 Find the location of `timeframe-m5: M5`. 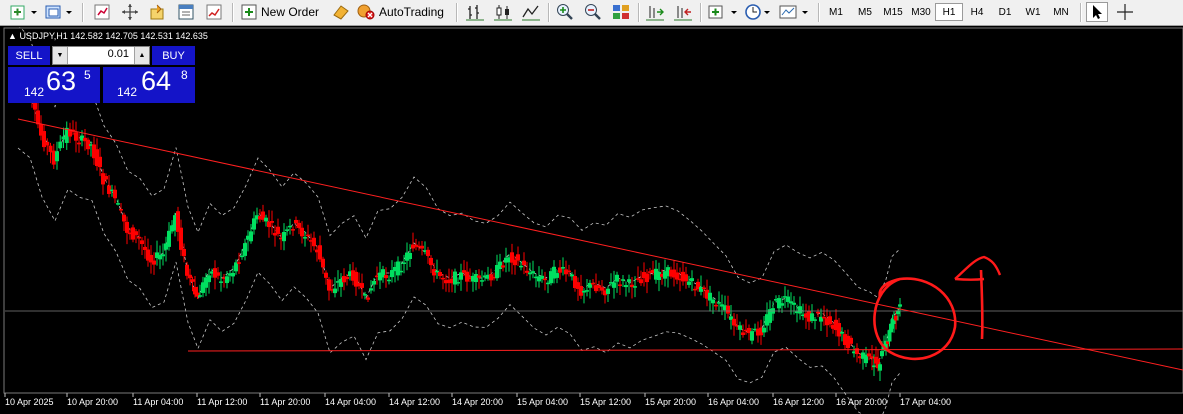

timeframe-m5: M5 is located at coordinates (865, 12).